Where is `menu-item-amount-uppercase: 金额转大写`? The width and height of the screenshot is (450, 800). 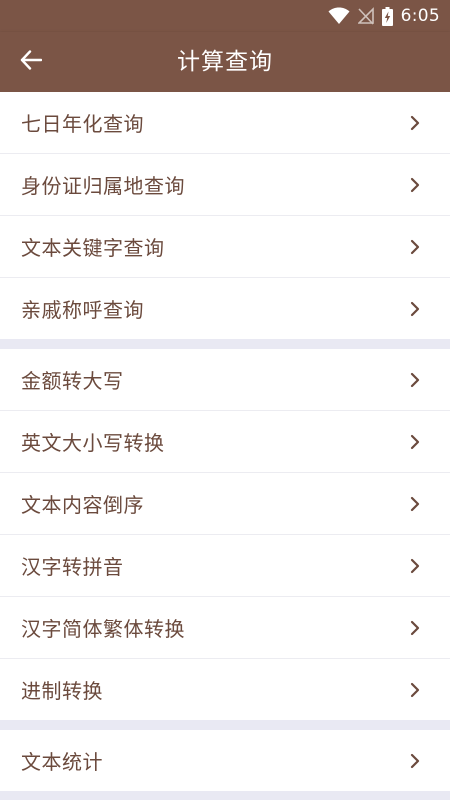
menu-item-amount-uppercase: 金额转大写 is located at coordinates (225, 379).